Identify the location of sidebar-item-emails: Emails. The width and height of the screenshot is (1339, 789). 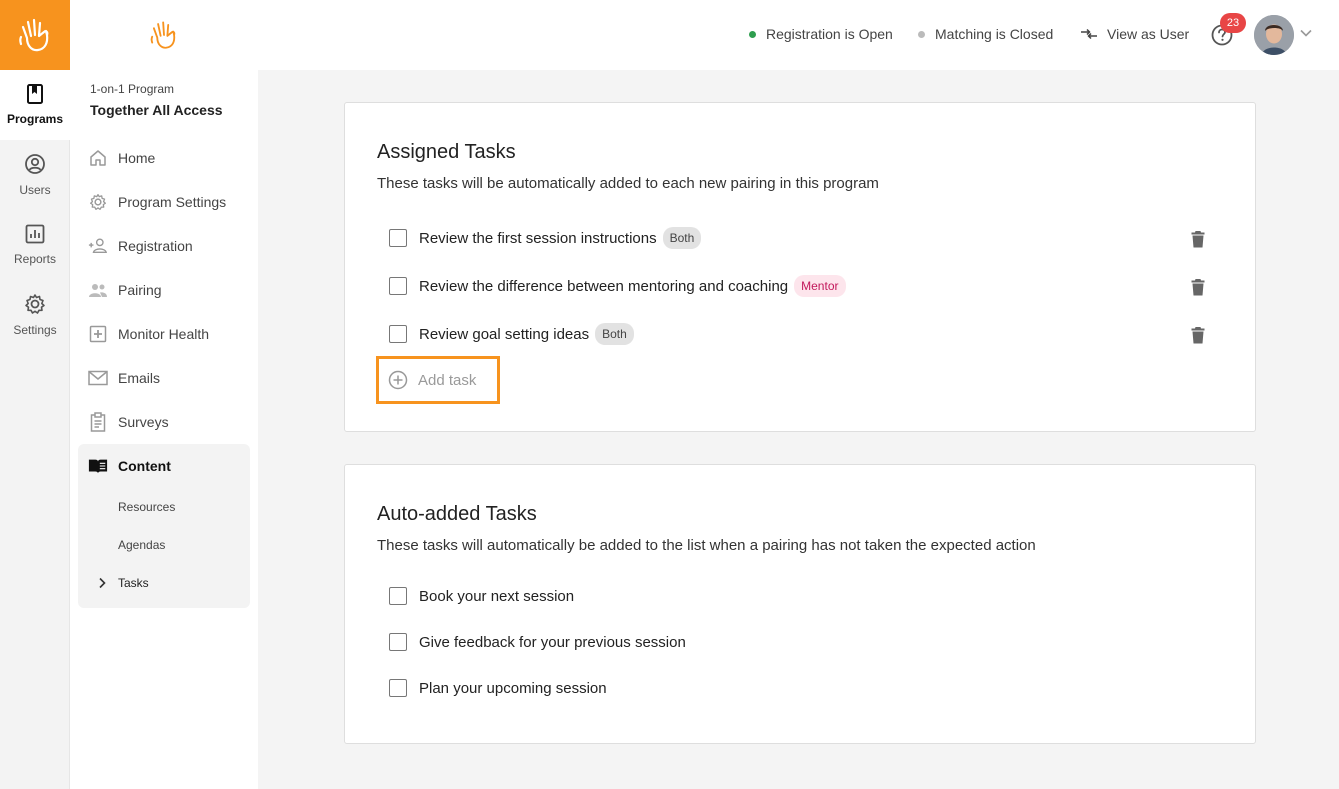
(164, 378).